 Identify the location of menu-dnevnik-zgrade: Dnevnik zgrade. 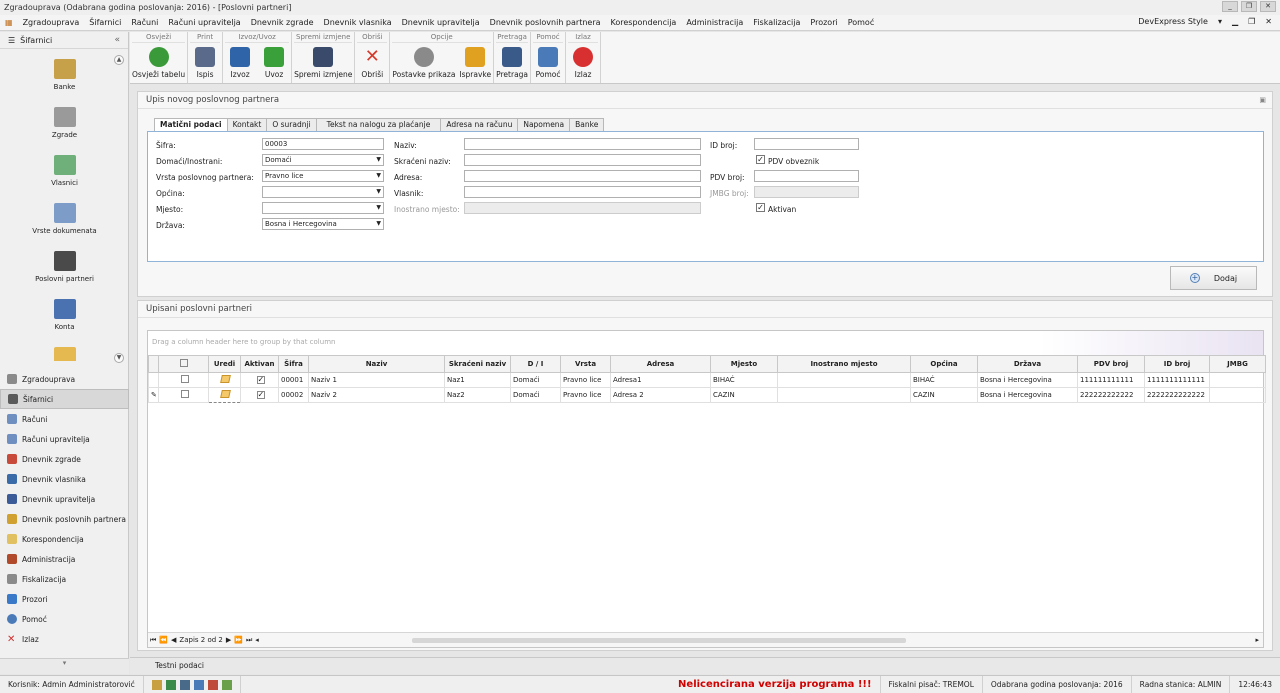
(282, 22).